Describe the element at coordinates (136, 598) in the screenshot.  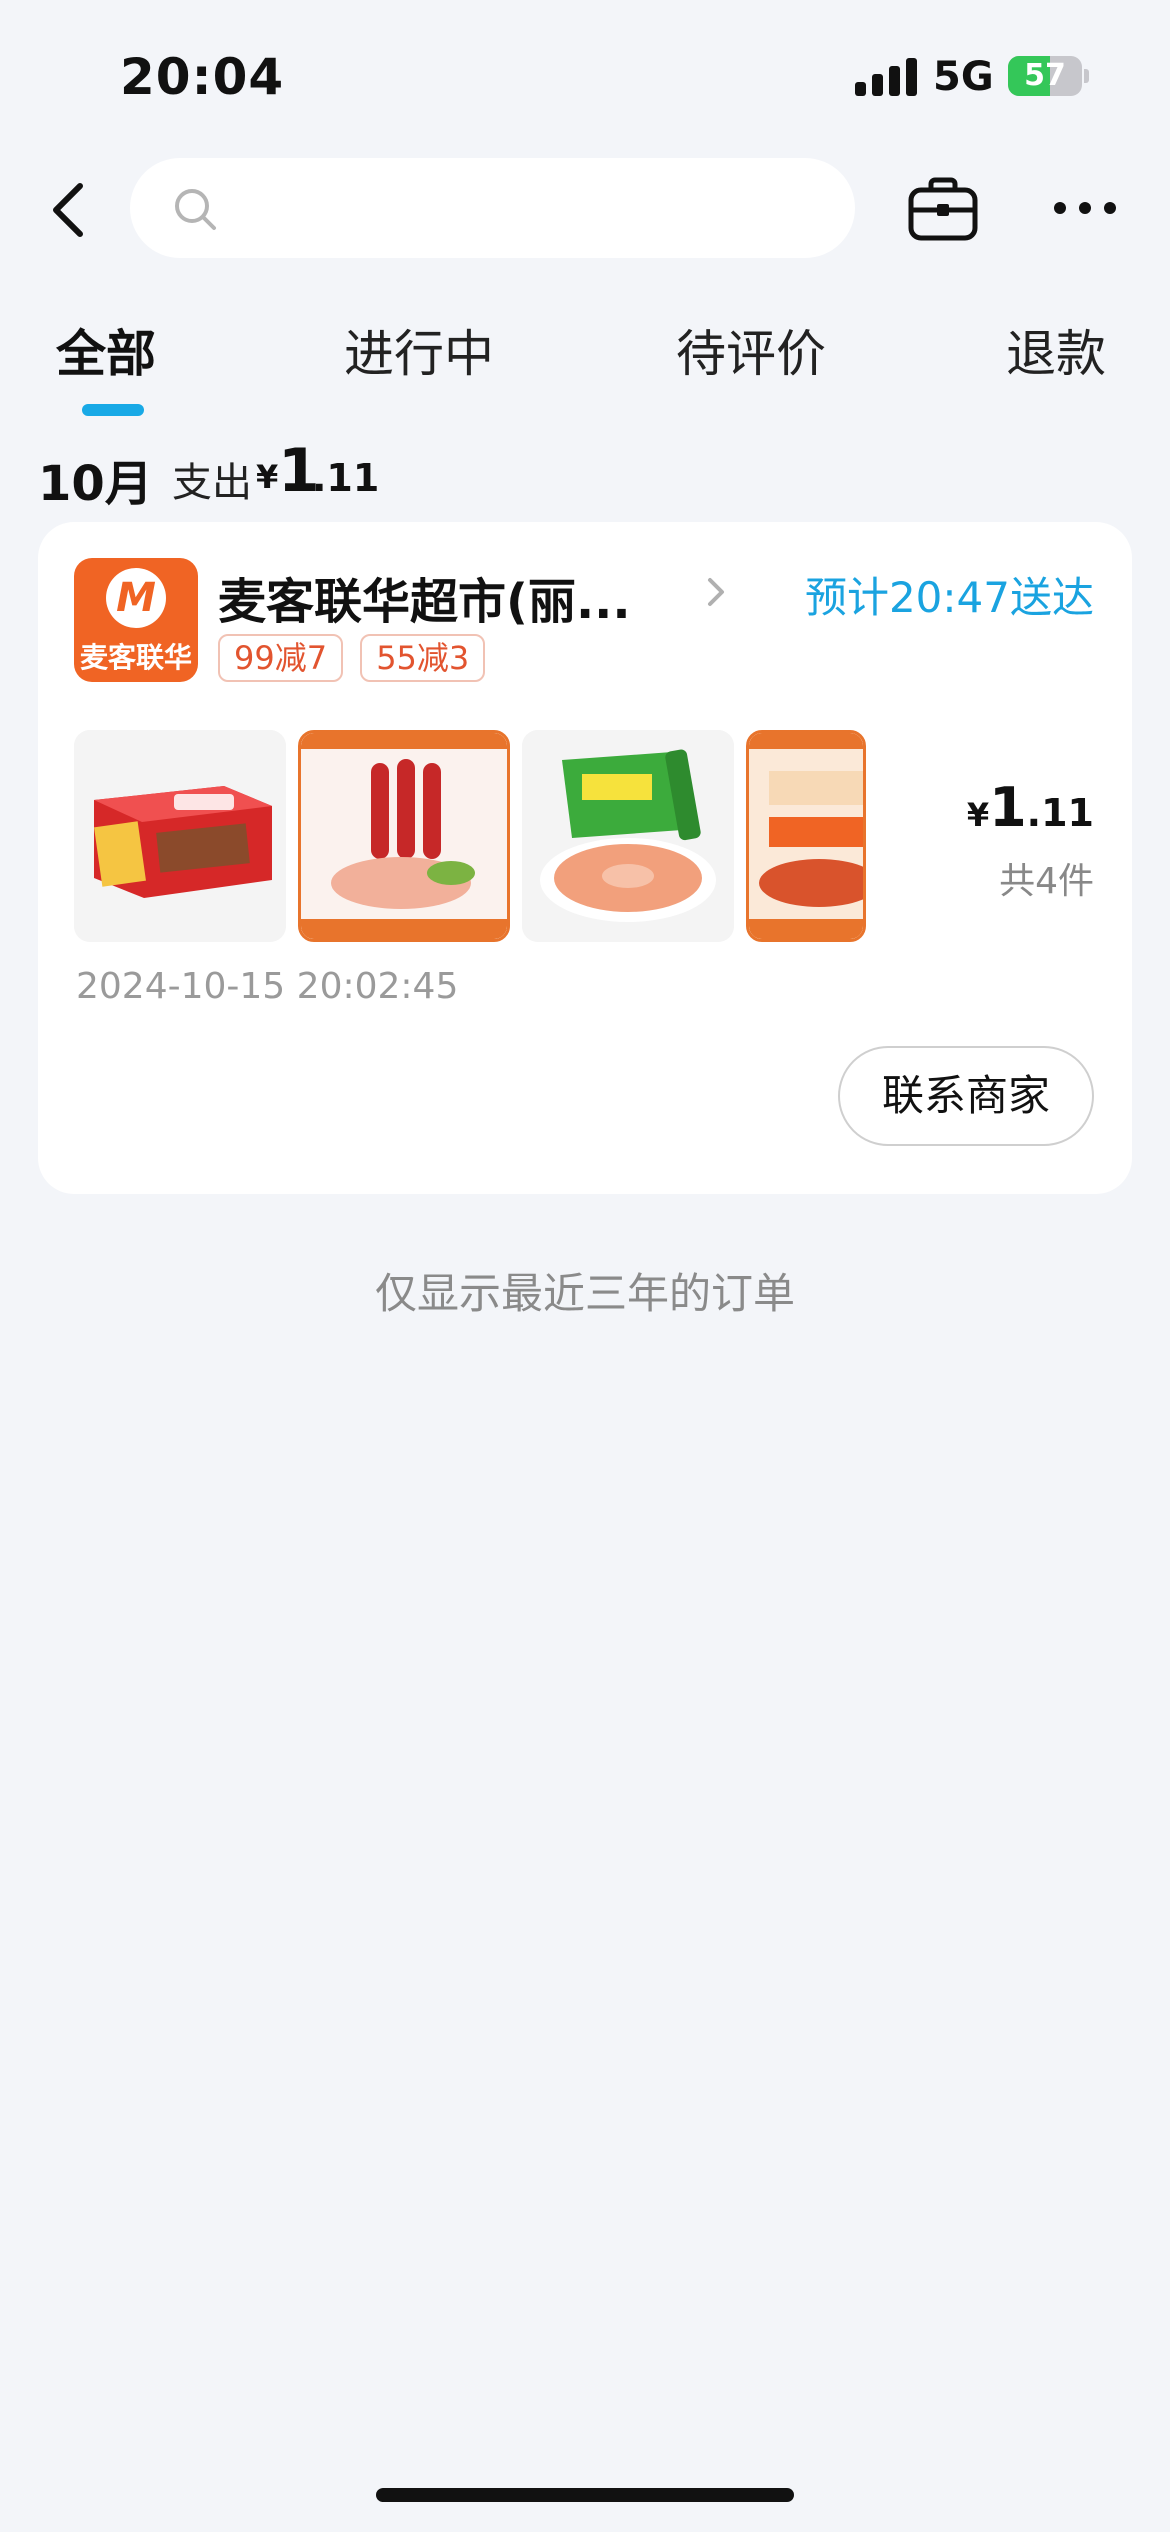
I see `shop-logo-letter: M` at that location.